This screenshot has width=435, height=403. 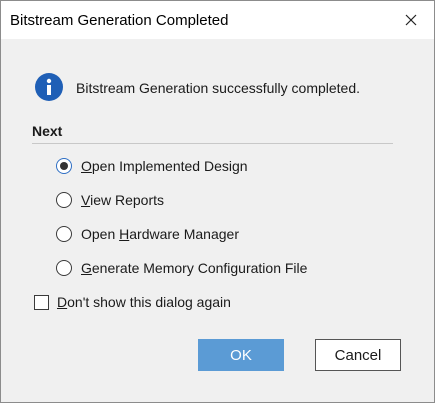 I want to click on option-label: Open Hardware Manager, so click(x=160, y=234).